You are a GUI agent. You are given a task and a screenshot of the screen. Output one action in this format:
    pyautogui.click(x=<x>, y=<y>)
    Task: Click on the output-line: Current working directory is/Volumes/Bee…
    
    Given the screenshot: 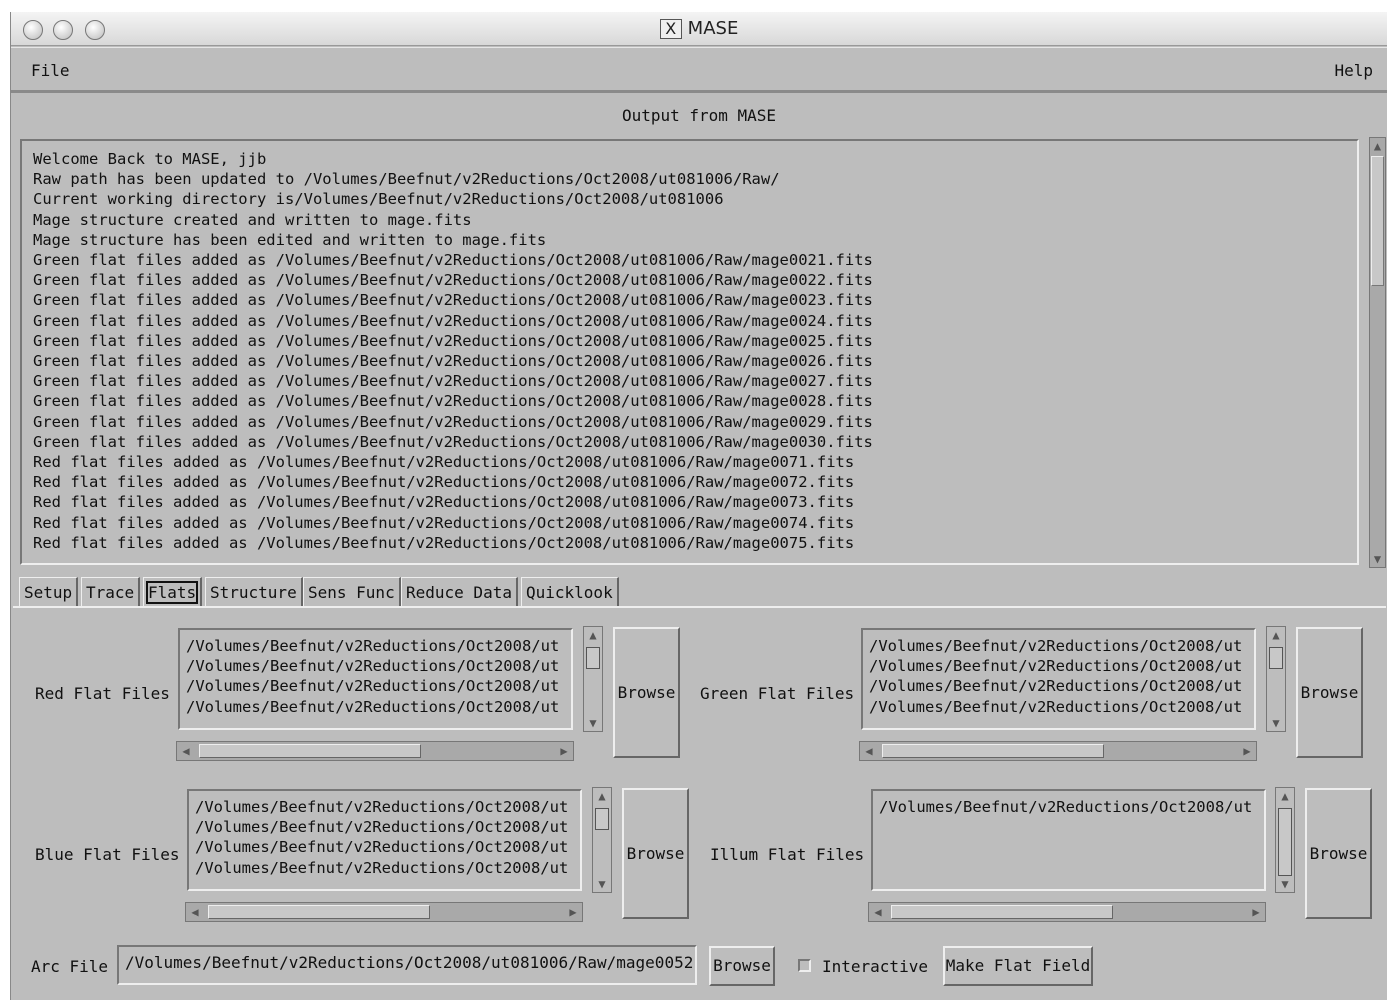 What is the action you would take?
    pyautogui.click(x=378, y=199)
    